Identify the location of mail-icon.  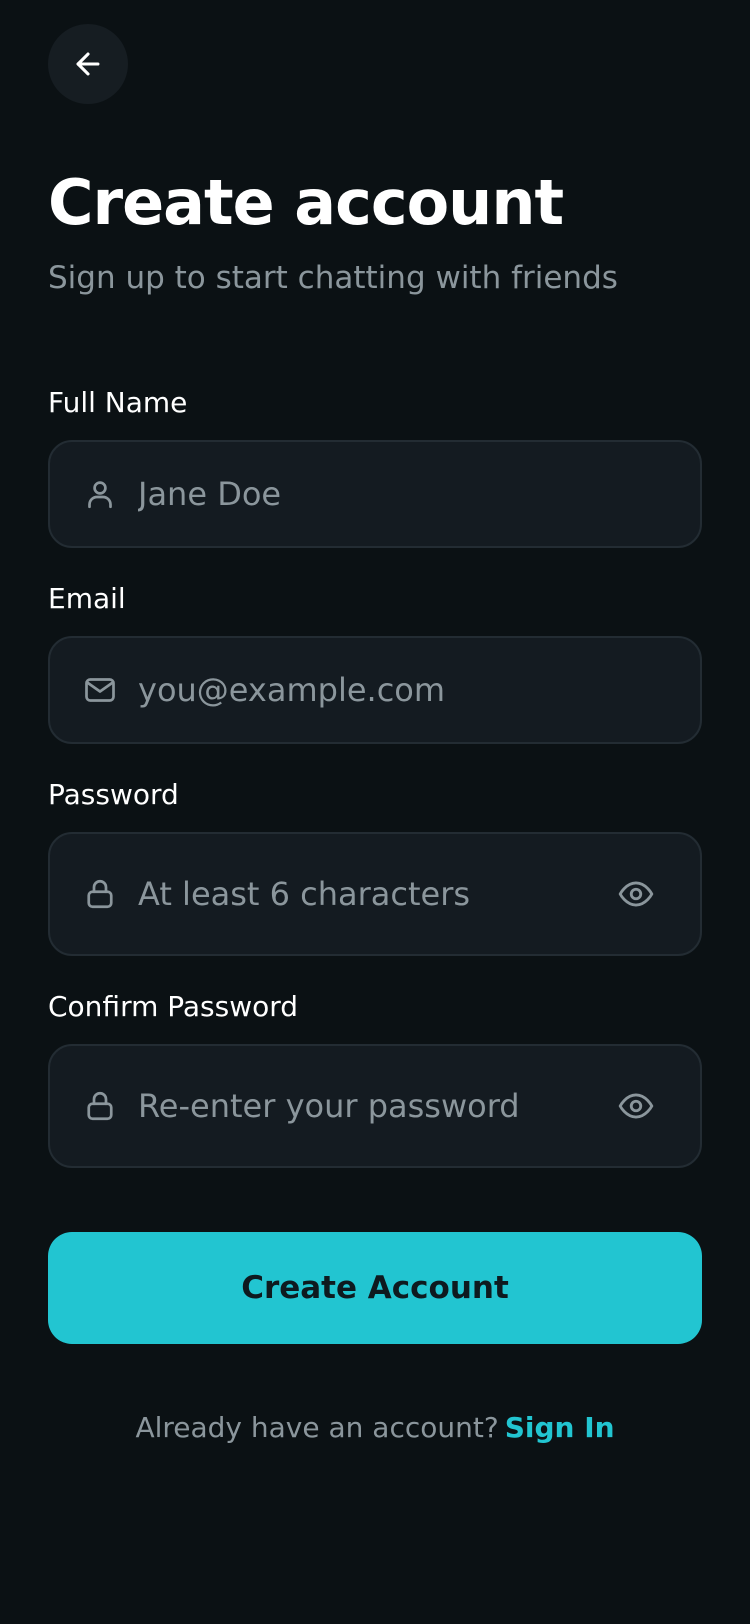
(100, 690).